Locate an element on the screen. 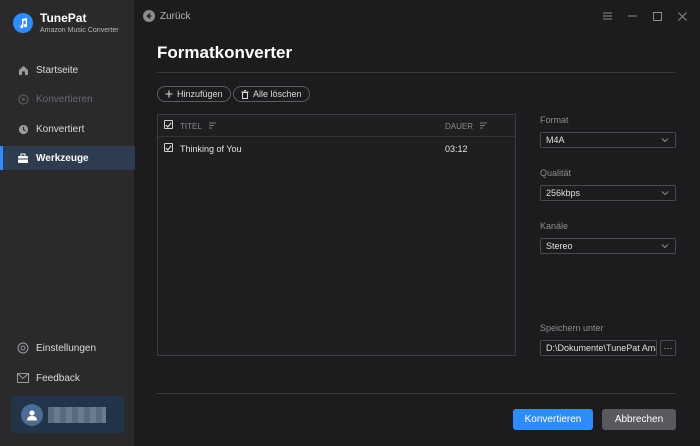 This screenshot has width=700, height=446. sidebar-item-einstellungen: Einstellungen is located at coordinates (67, 348).